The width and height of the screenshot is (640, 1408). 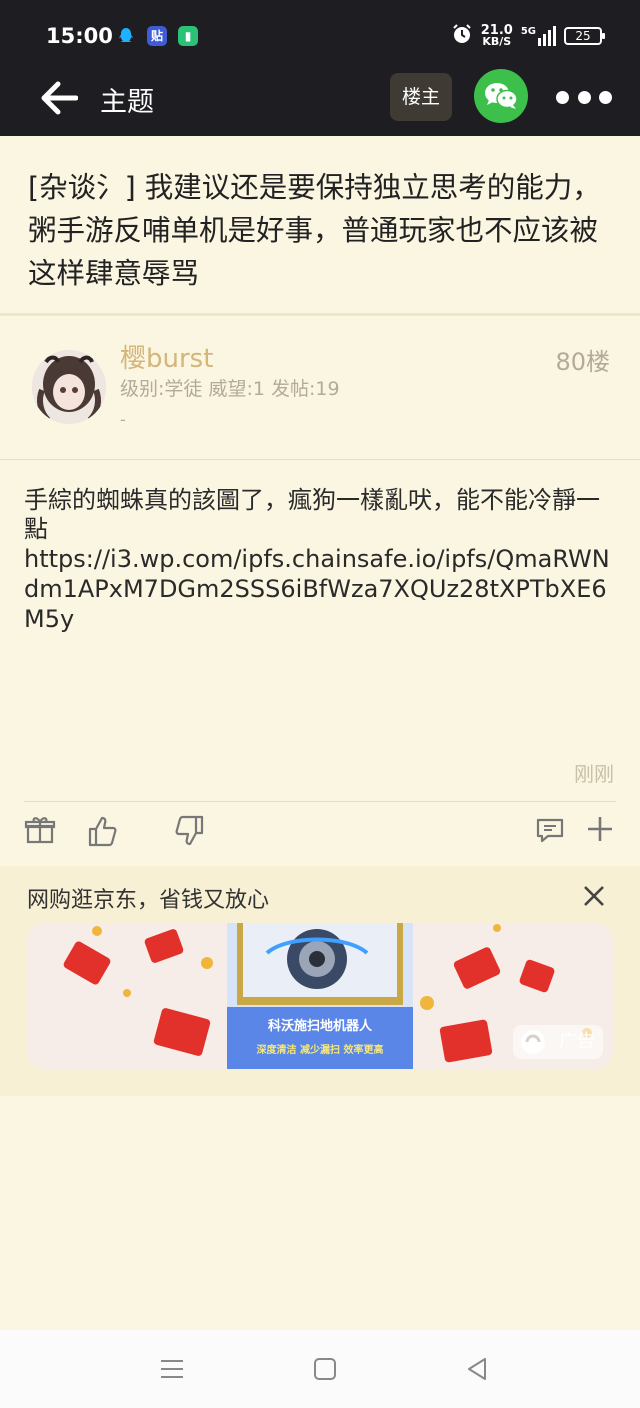 I want to click on divider, so click(x=320, y=801).